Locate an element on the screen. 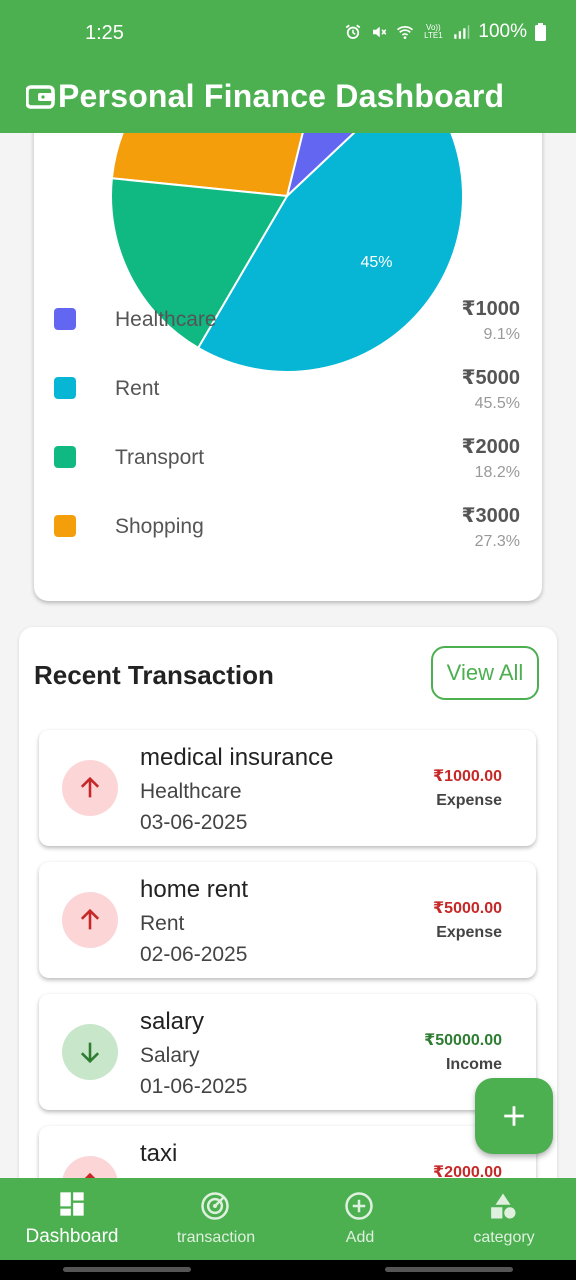  bottom-navigation: Dashboard transaction Add category is located at coordinates (288, 1219).